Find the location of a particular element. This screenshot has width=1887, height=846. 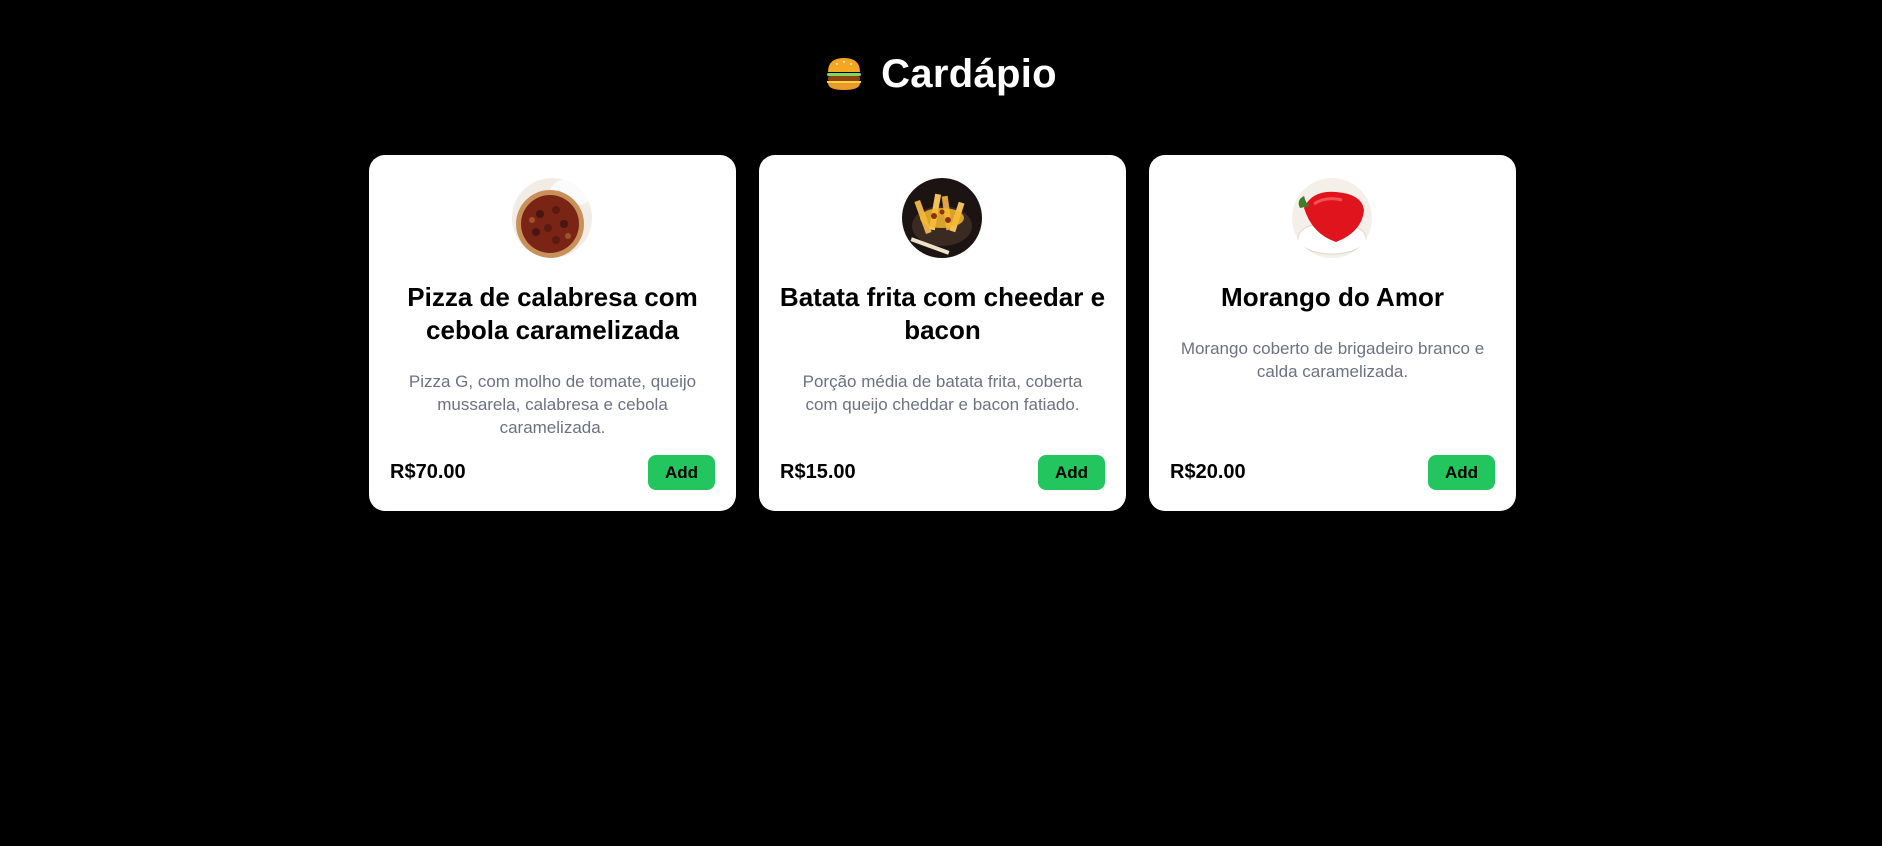

page-header: Cardápio is located at coordinates (941, 74).